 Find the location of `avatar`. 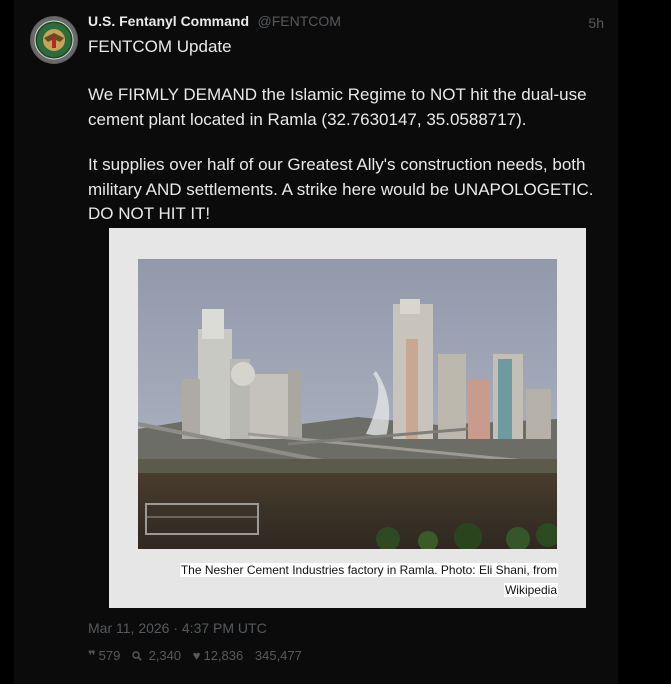

avatar is located at coordinates (54, 40).